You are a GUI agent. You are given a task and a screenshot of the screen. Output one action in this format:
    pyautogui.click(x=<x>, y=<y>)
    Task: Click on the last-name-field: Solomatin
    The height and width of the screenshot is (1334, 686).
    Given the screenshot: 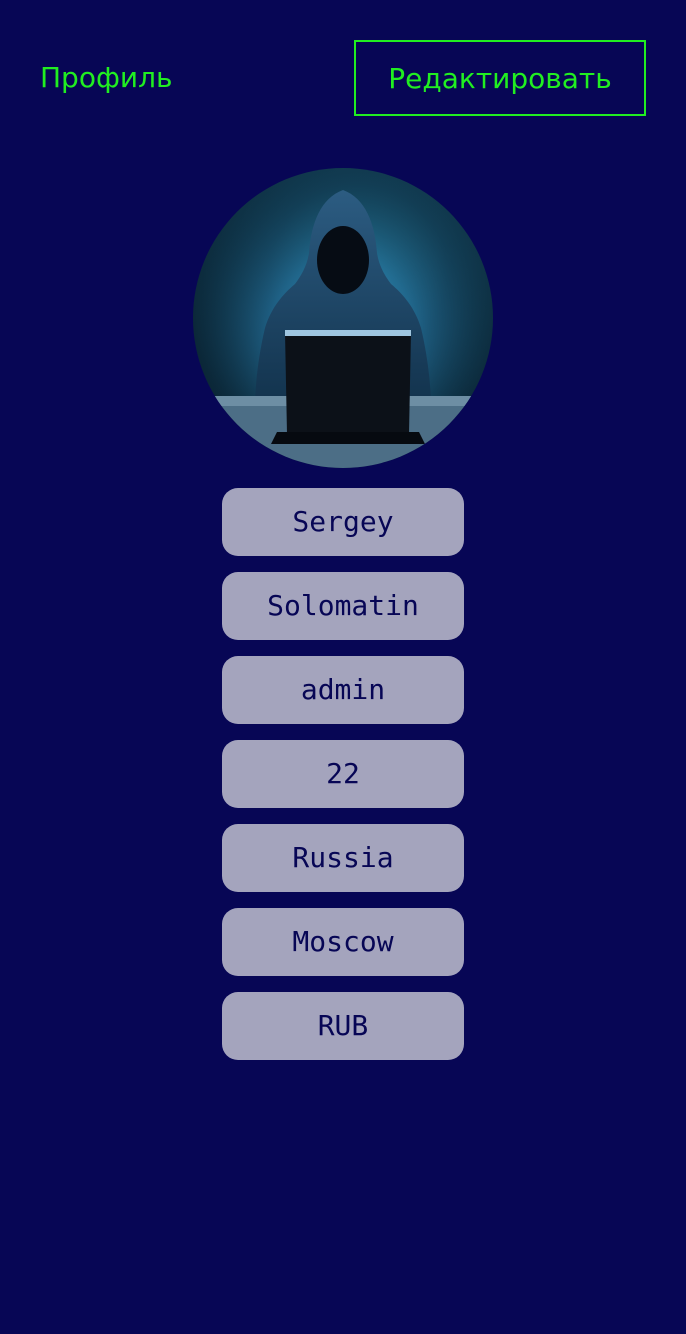 What is the action you would take?
    pyautogui.click(x=343, y=606)
    